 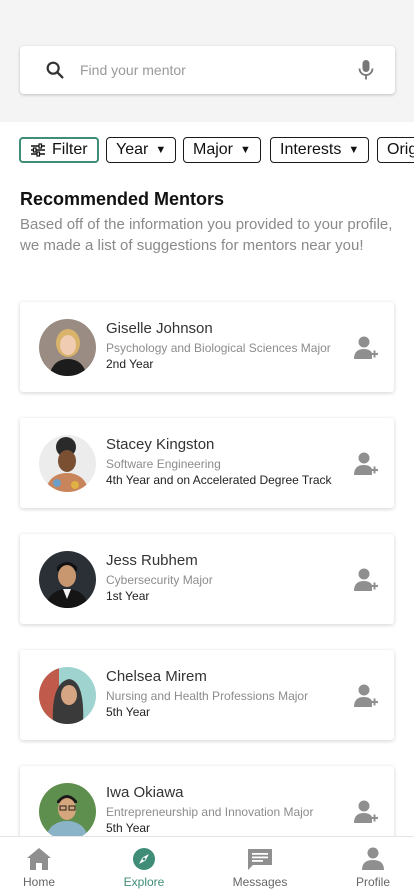 I want to click on year-chip: Year ▼, so click(x=141, y=150).